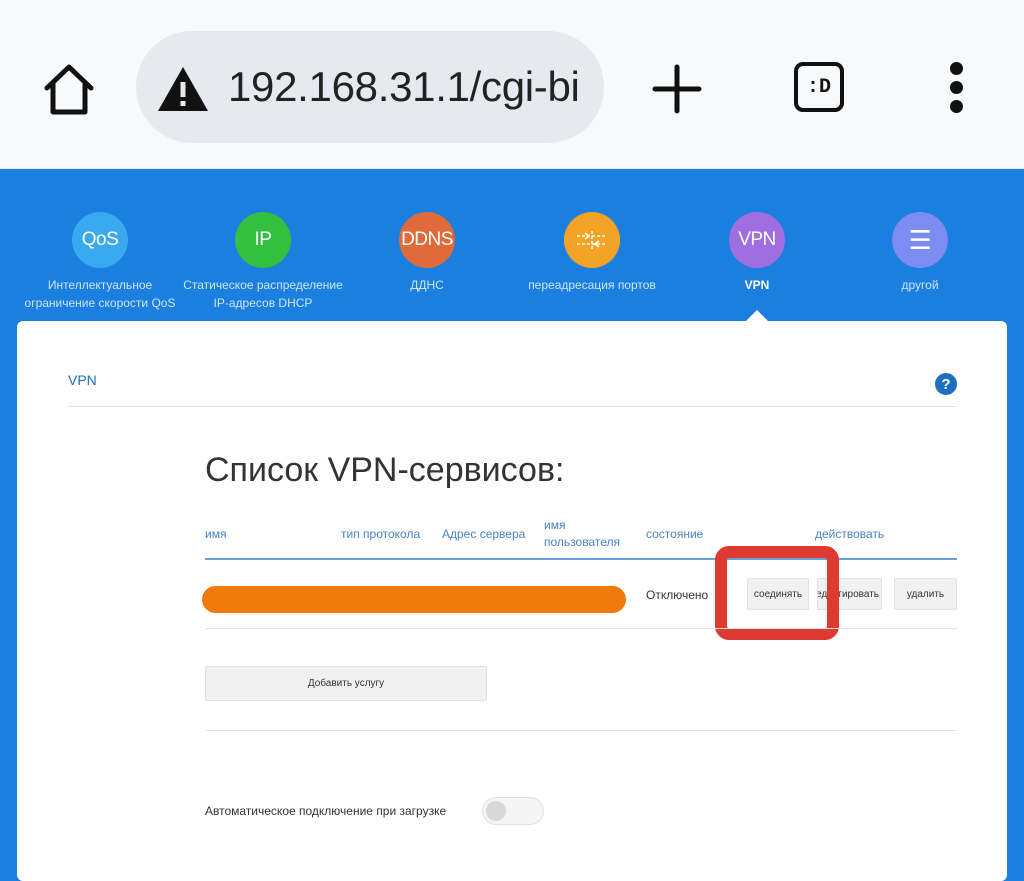 The width and height of the screenshot is (1024, 881). Describe the element at coordinates (925, 594) in the screenshot. I see `delete-button: удалить` at that location.